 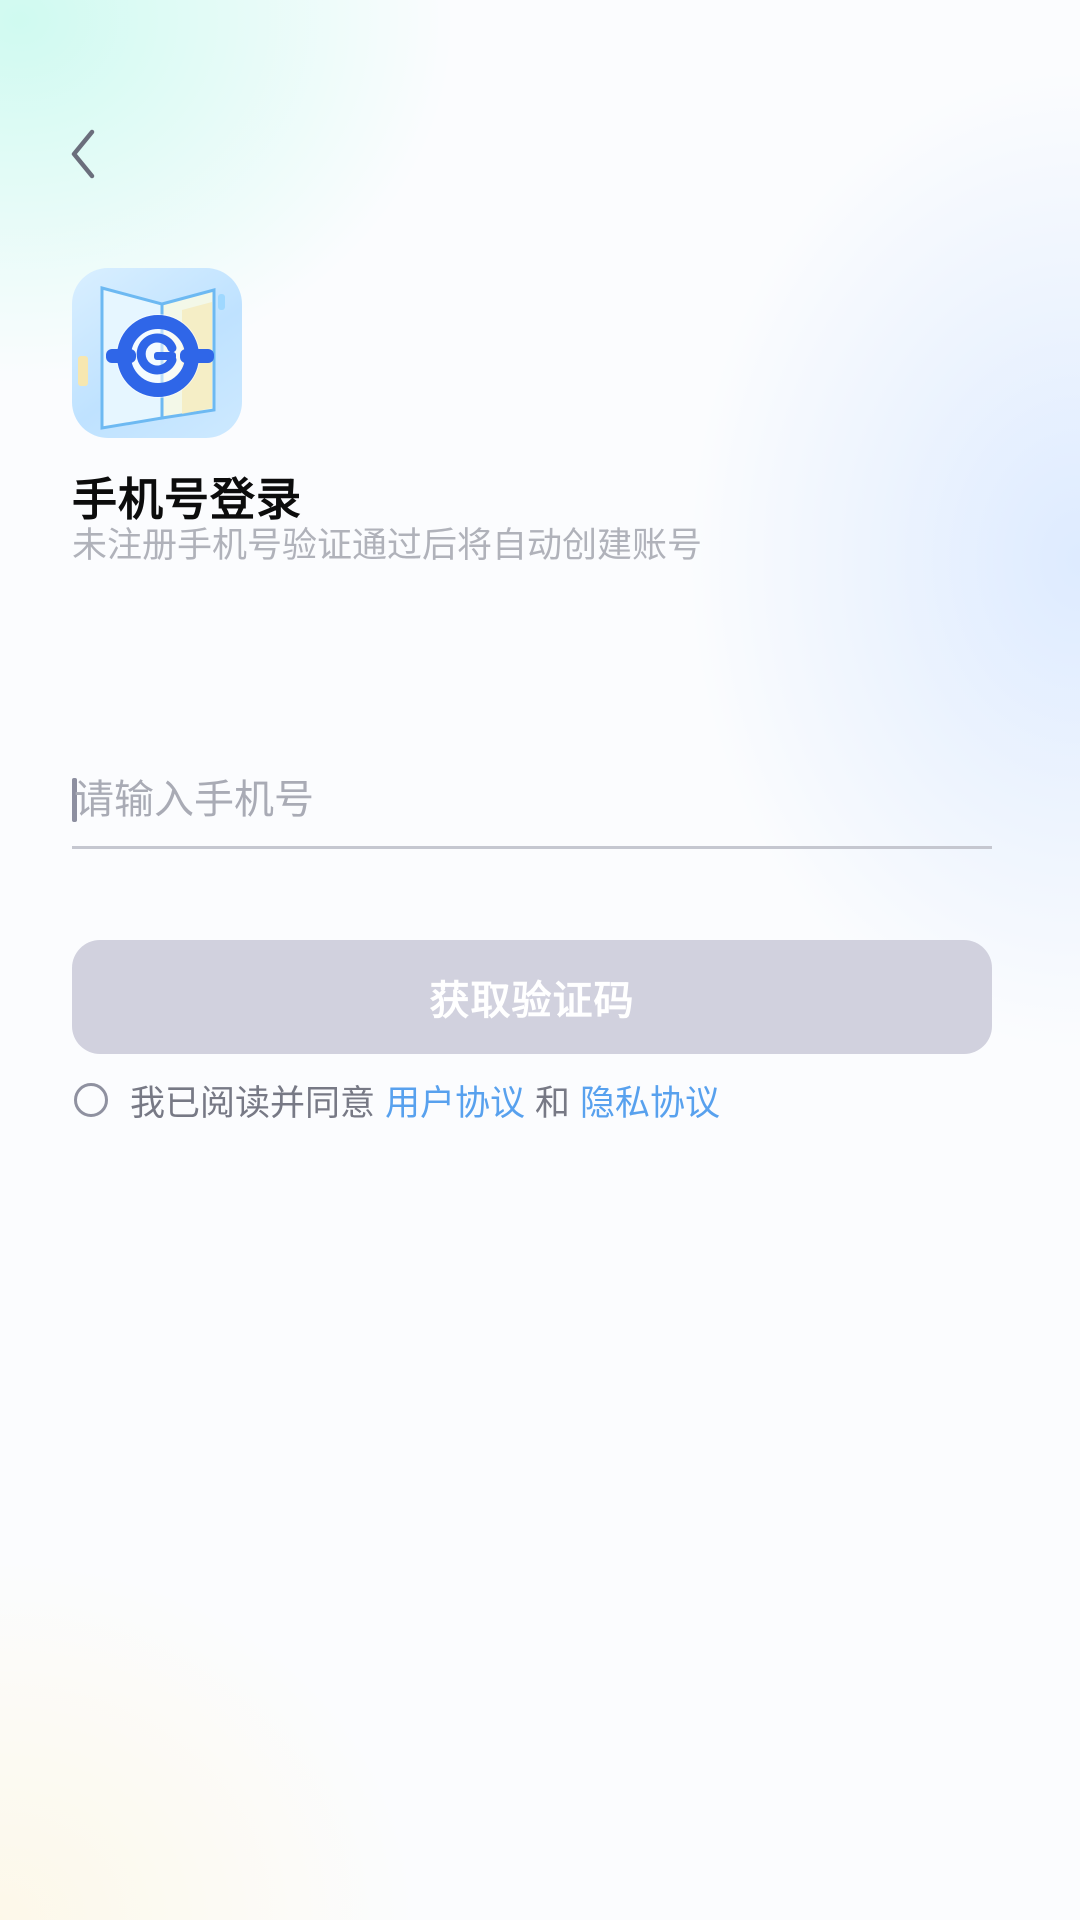 I want to click on agreement-prefix: 我已阅读并同意, so click(x=253, y=1103).